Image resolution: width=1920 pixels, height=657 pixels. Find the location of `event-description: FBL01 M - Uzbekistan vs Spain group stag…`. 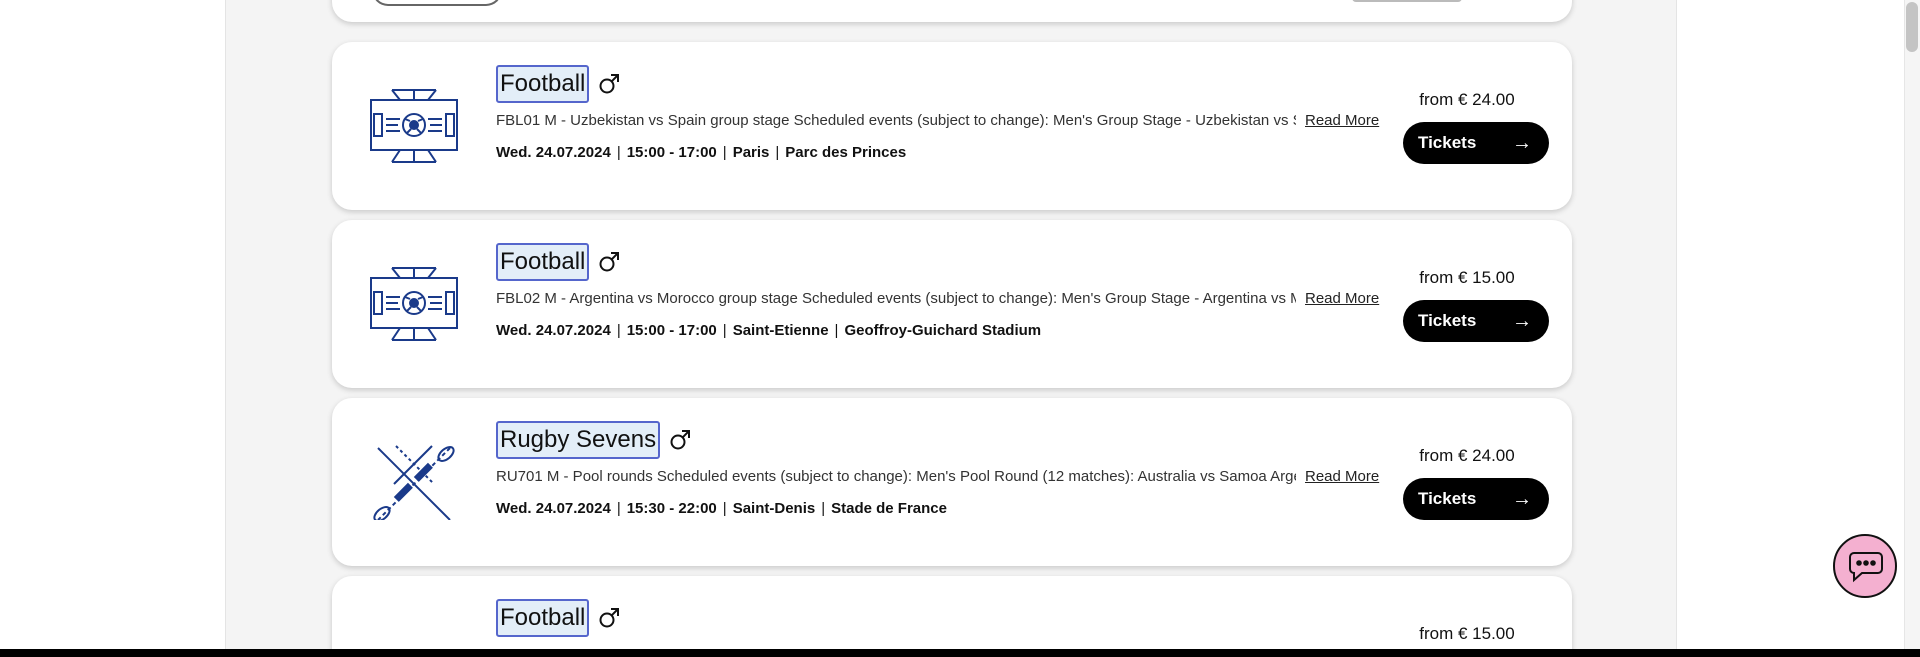

event-description: FBL01 M - Uzbekistan vs Spain group stag… is located at coordinates (896, 120).